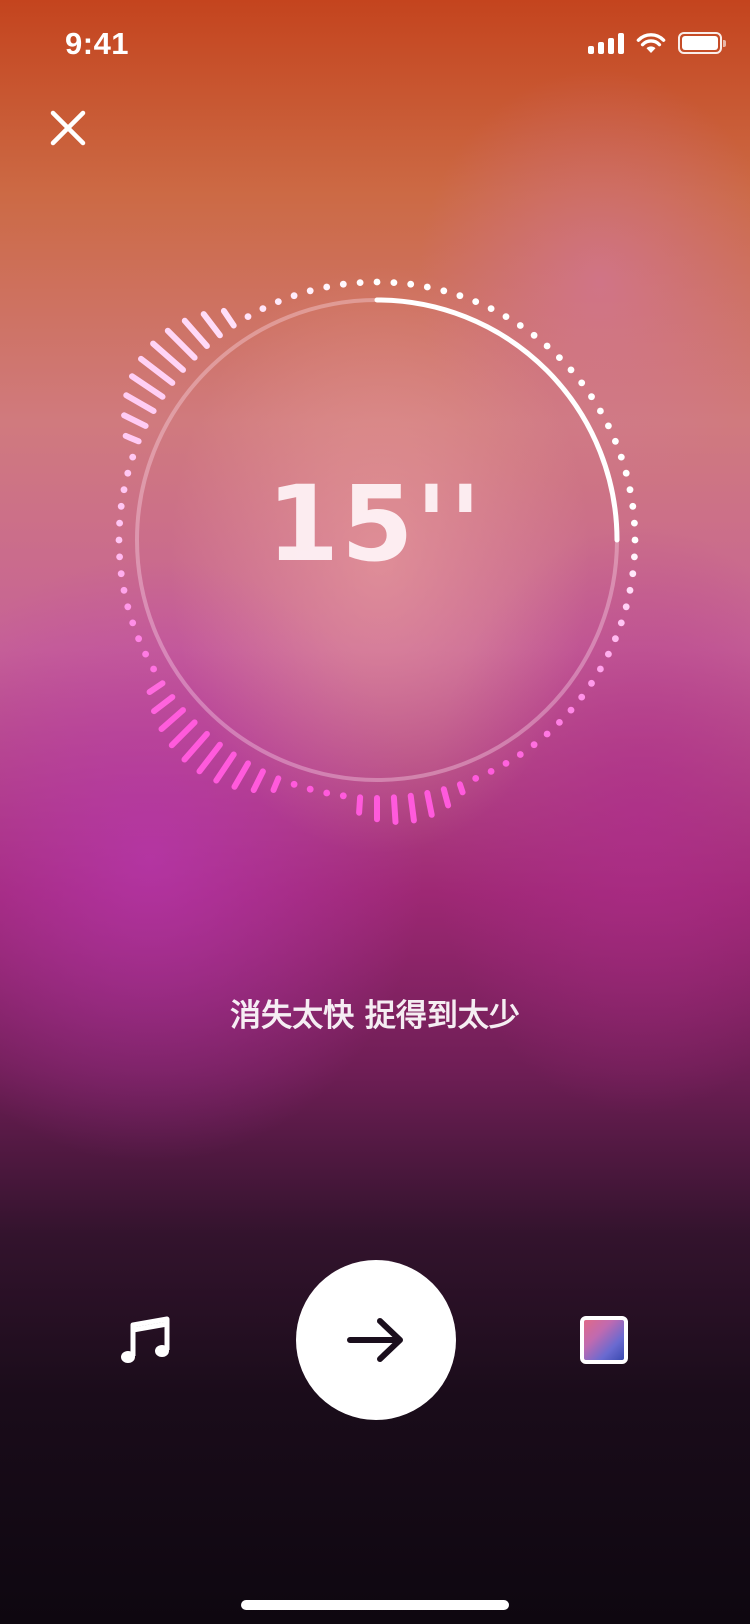 The width and height of the screenshot is (750, 1624). Describe the element at coordinates (375, 524) in the screenshot. I see `countdown-seconds: 15''` at that location.